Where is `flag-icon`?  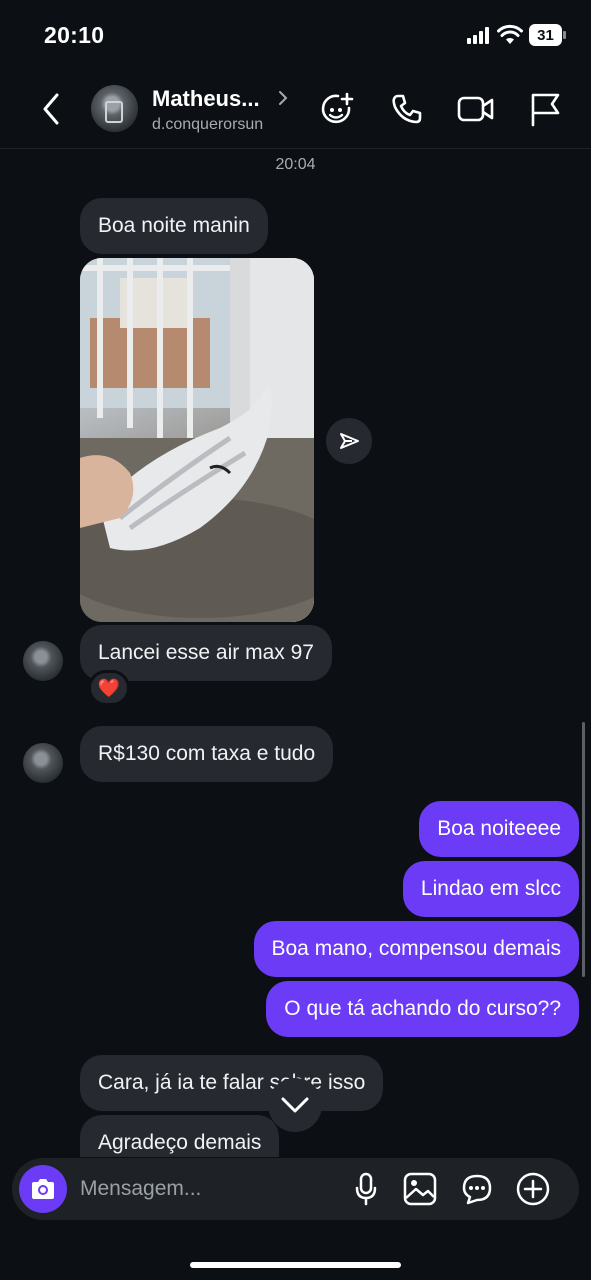
flag-icon is located at coordinates (545, 109).